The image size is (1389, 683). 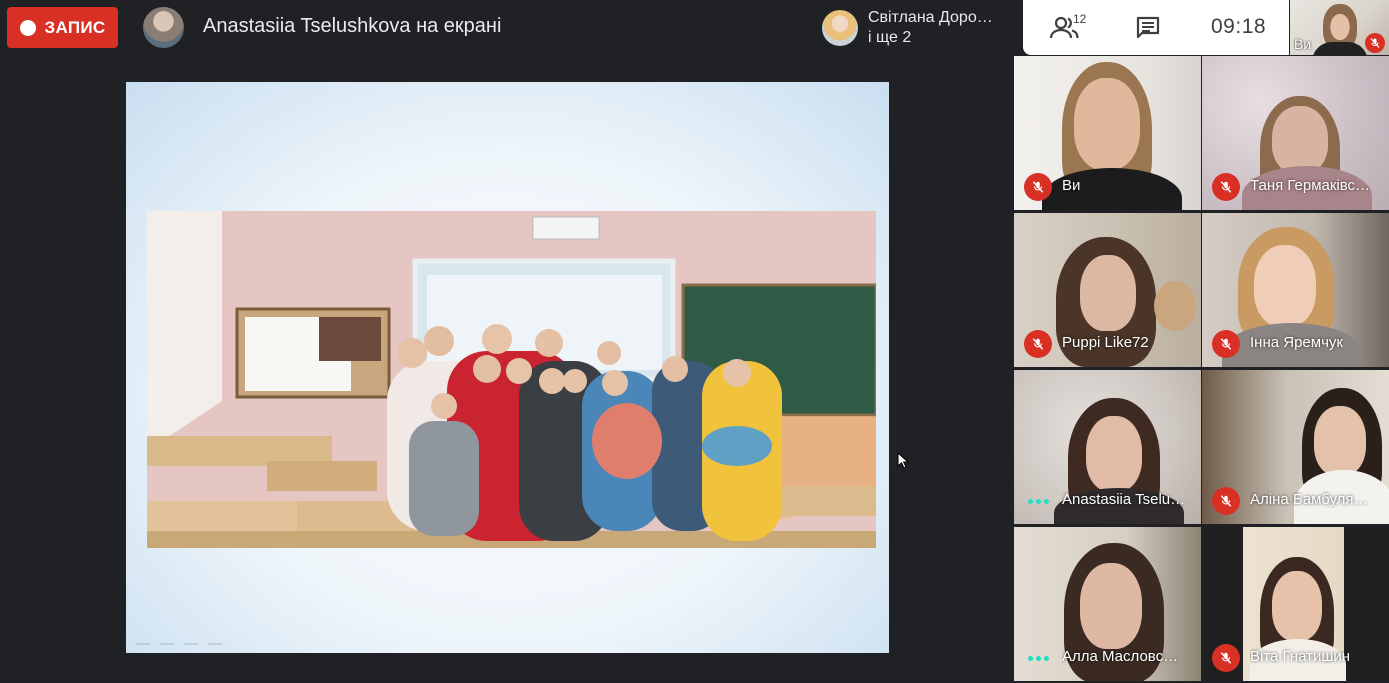 I want to click on participant-tile: Puppi Like72, so click(x=1107, y=290).